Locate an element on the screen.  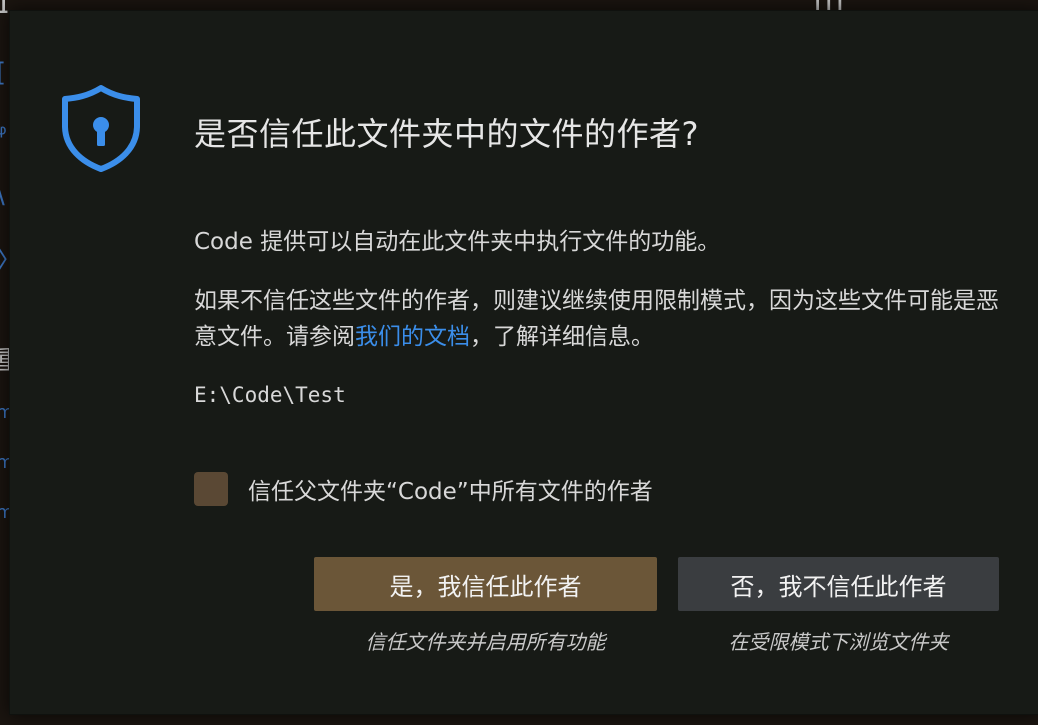
bg-glyph: [ is located at coordinates (3, 73).